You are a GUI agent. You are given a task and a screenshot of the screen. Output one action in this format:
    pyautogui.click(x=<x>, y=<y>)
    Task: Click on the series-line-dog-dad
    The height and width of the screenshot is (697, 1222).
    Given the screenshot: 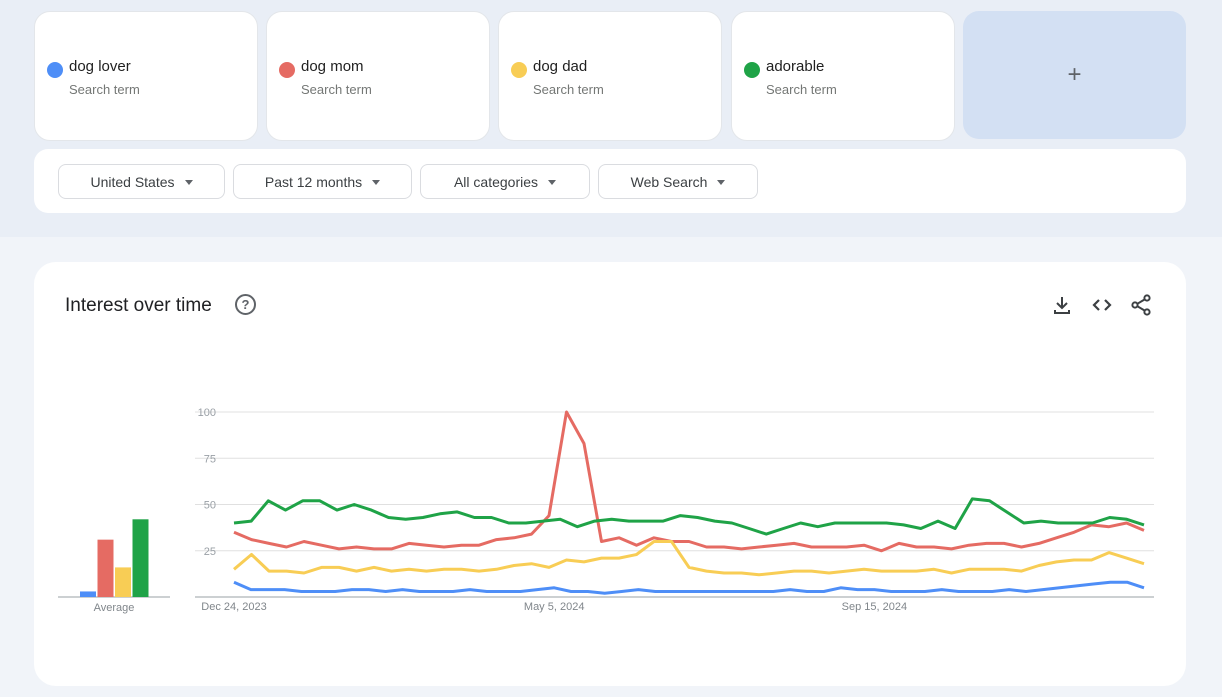 What is the action you would take?
    pyautogui.click(x=689, y=558)
    